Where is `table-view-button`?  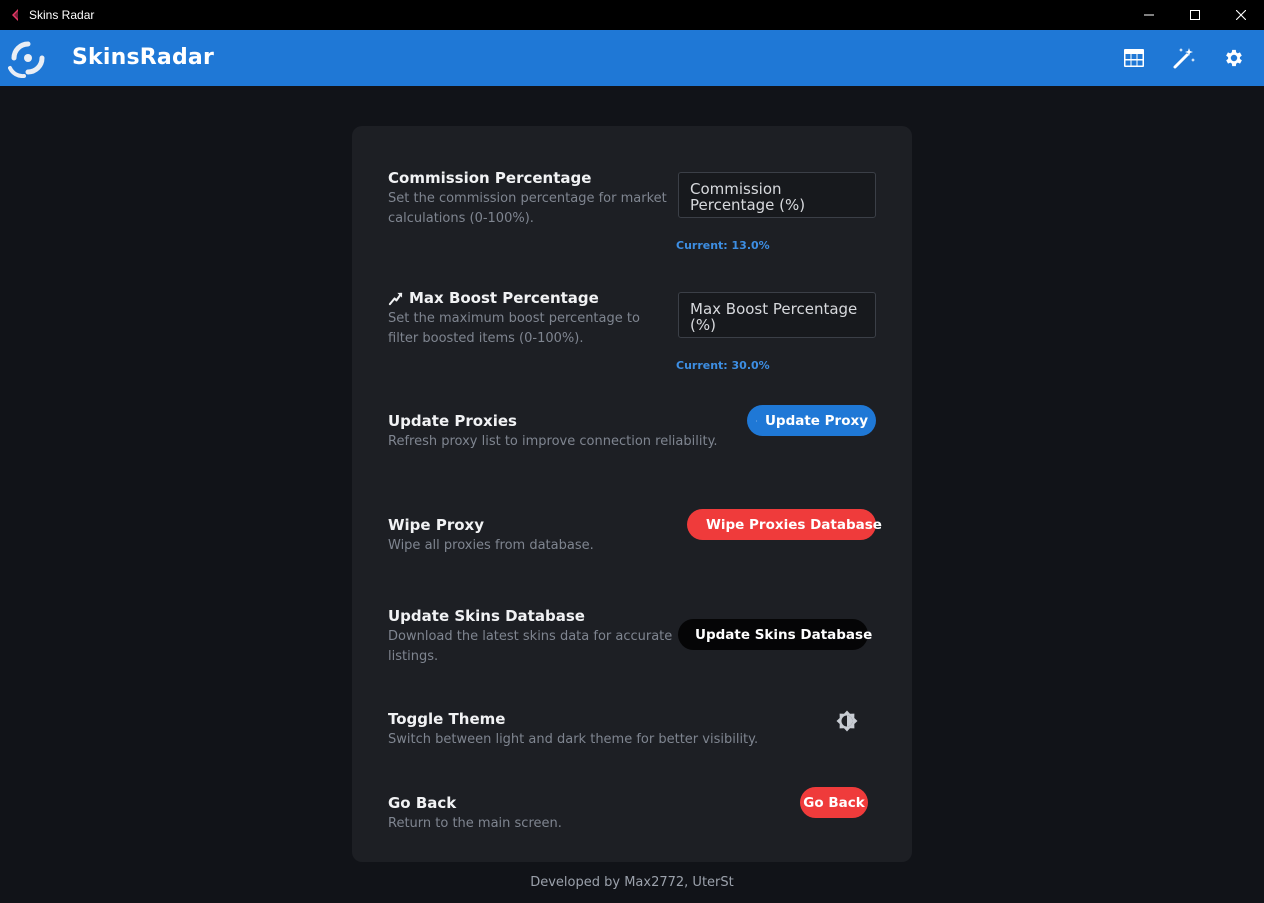 table-view-button is located at coordinates (1134, 58).